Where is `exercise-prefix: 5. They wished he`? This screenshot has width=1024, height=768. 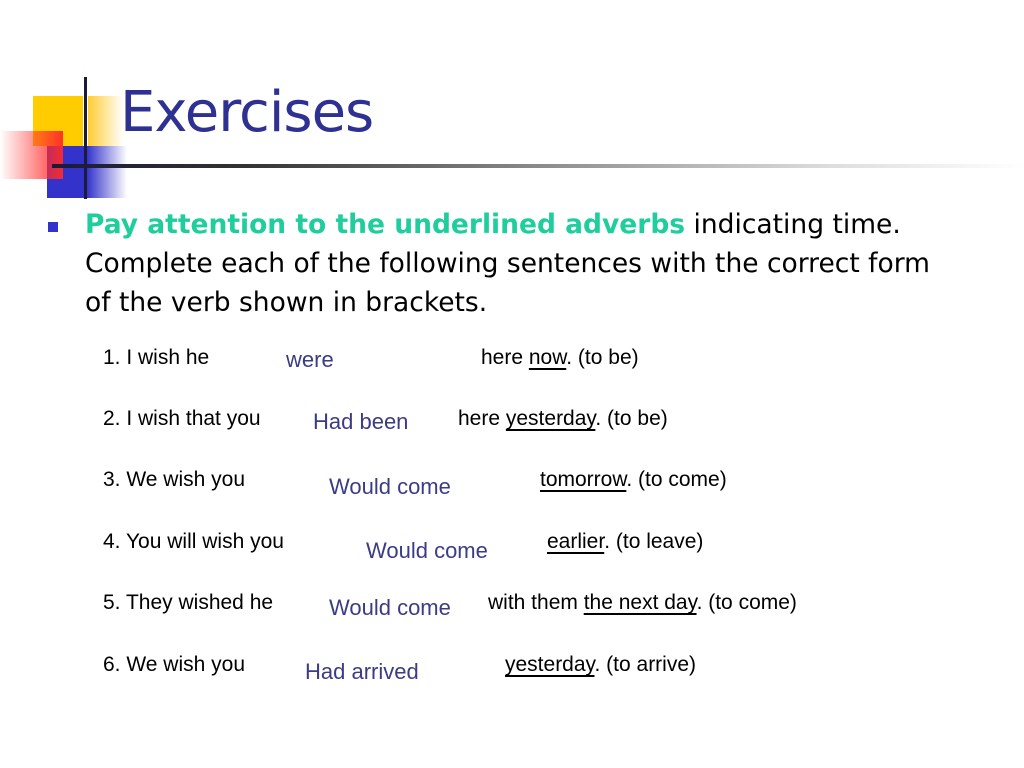 exercise-prefix: 5. They wished he is located at coordinates (188, 602).